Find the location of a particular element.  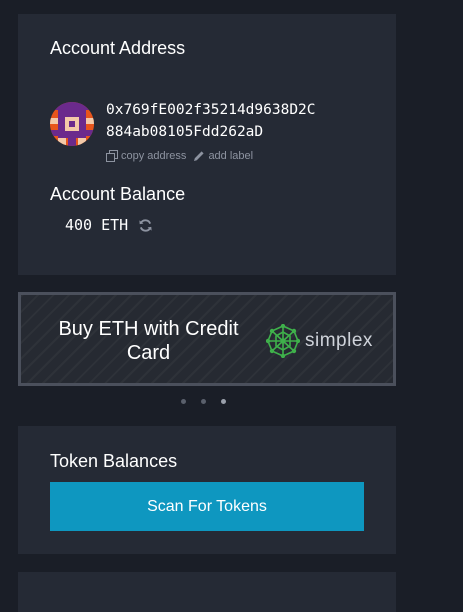

add-label-label: add label is located at coordinates (231, 156).